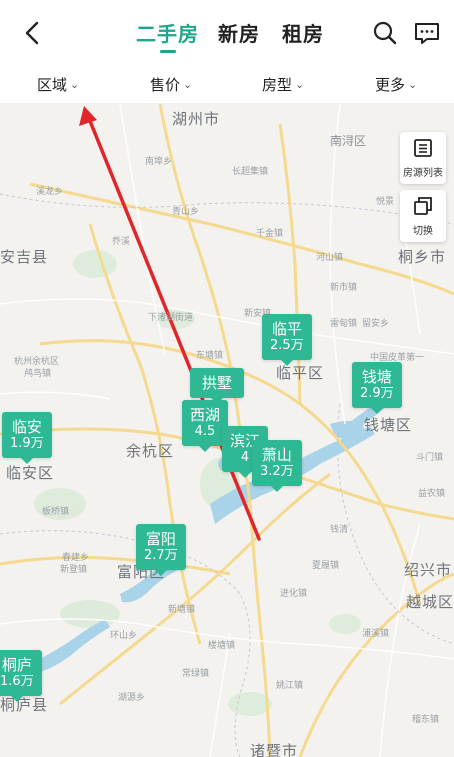 Image resolution: width=454 pixels, height=757 pixels. Describe the element at coordinates (348, 141) in the screenshot. I see `map-label-nanxun: 南浔区` at that location.